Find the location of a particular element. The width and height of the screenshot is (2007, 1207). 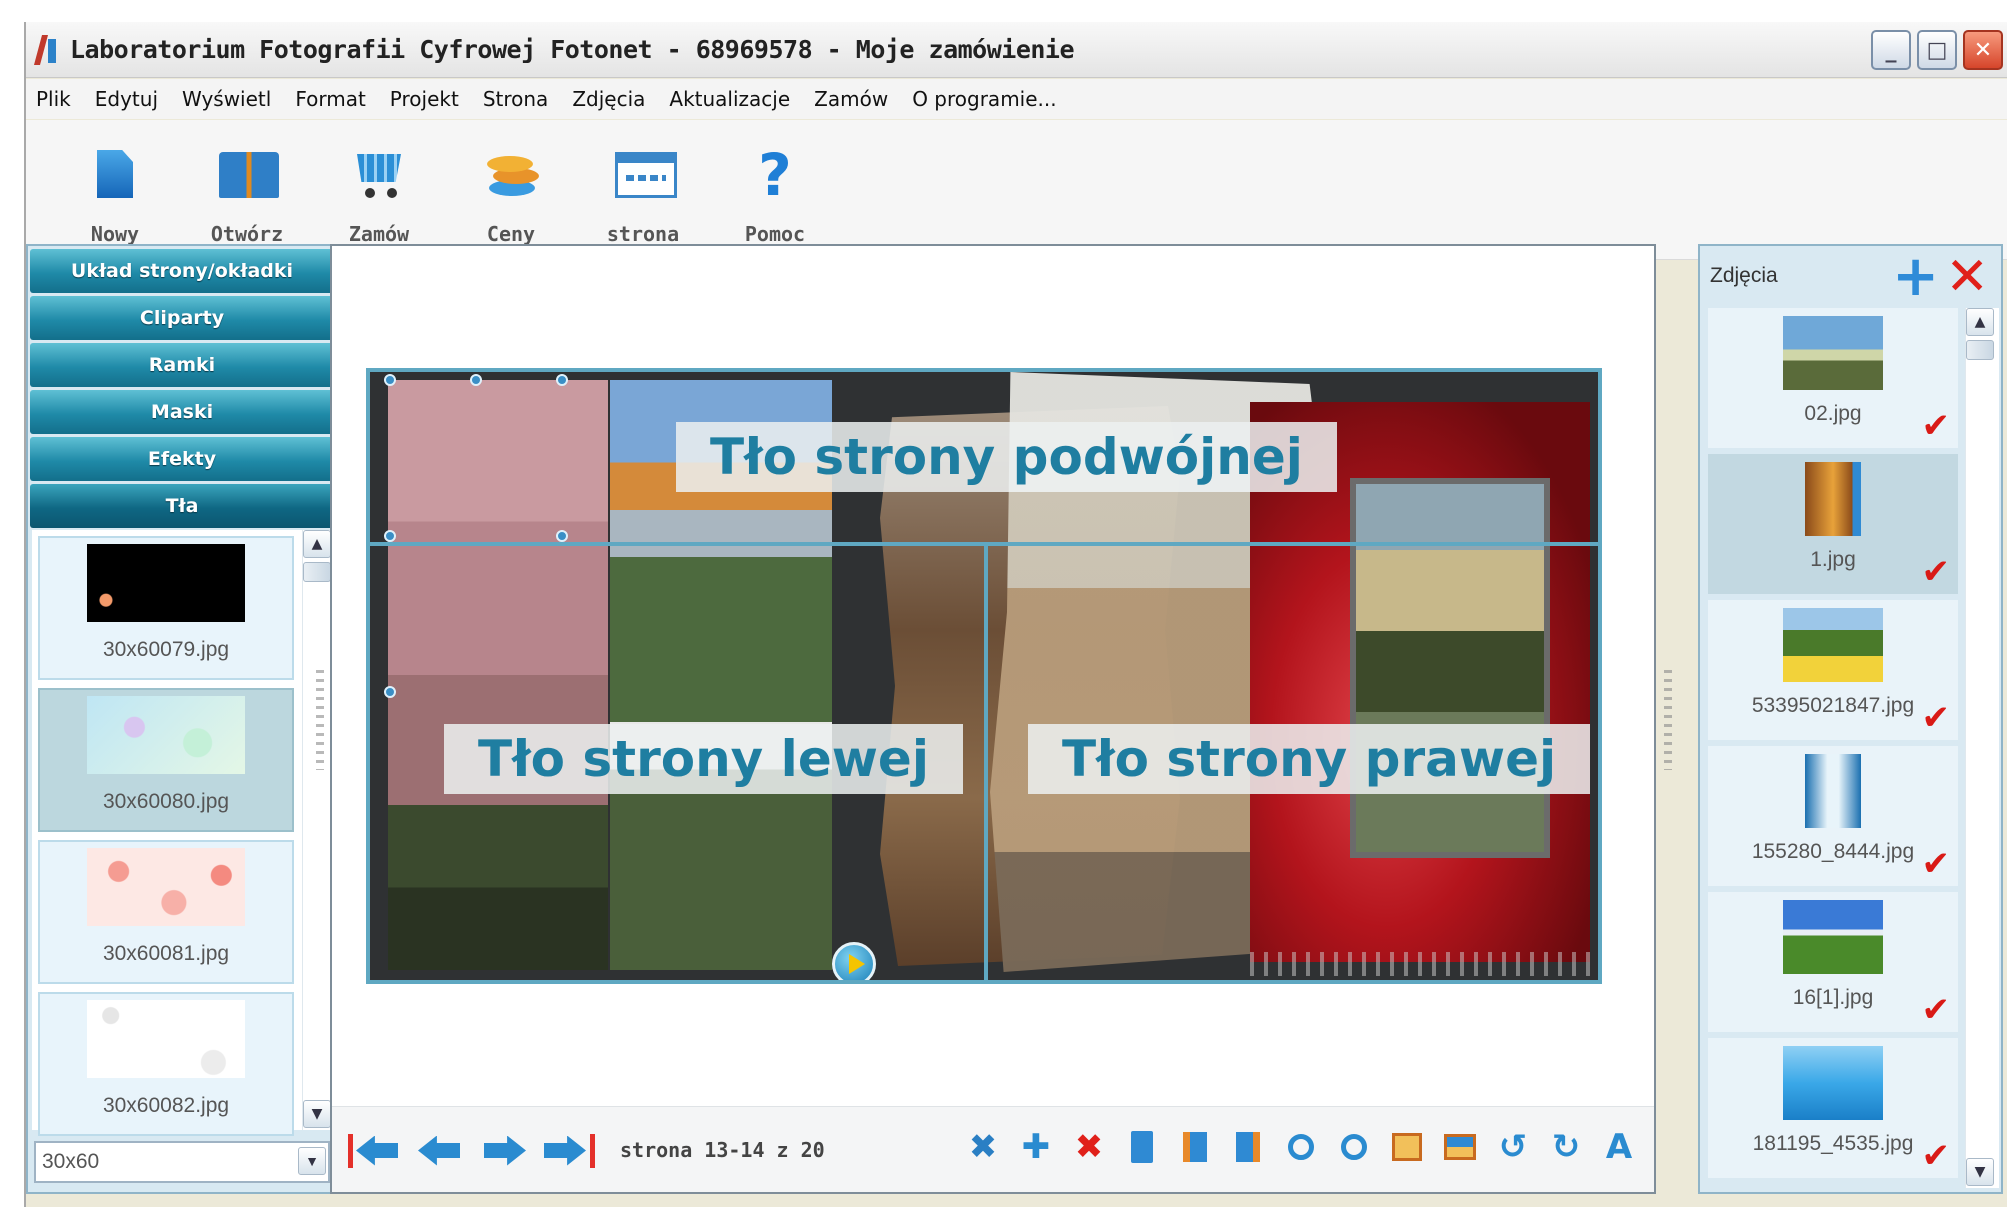

menu-aktualizacje: Aktualizacje is located at coordinates (729, 99).